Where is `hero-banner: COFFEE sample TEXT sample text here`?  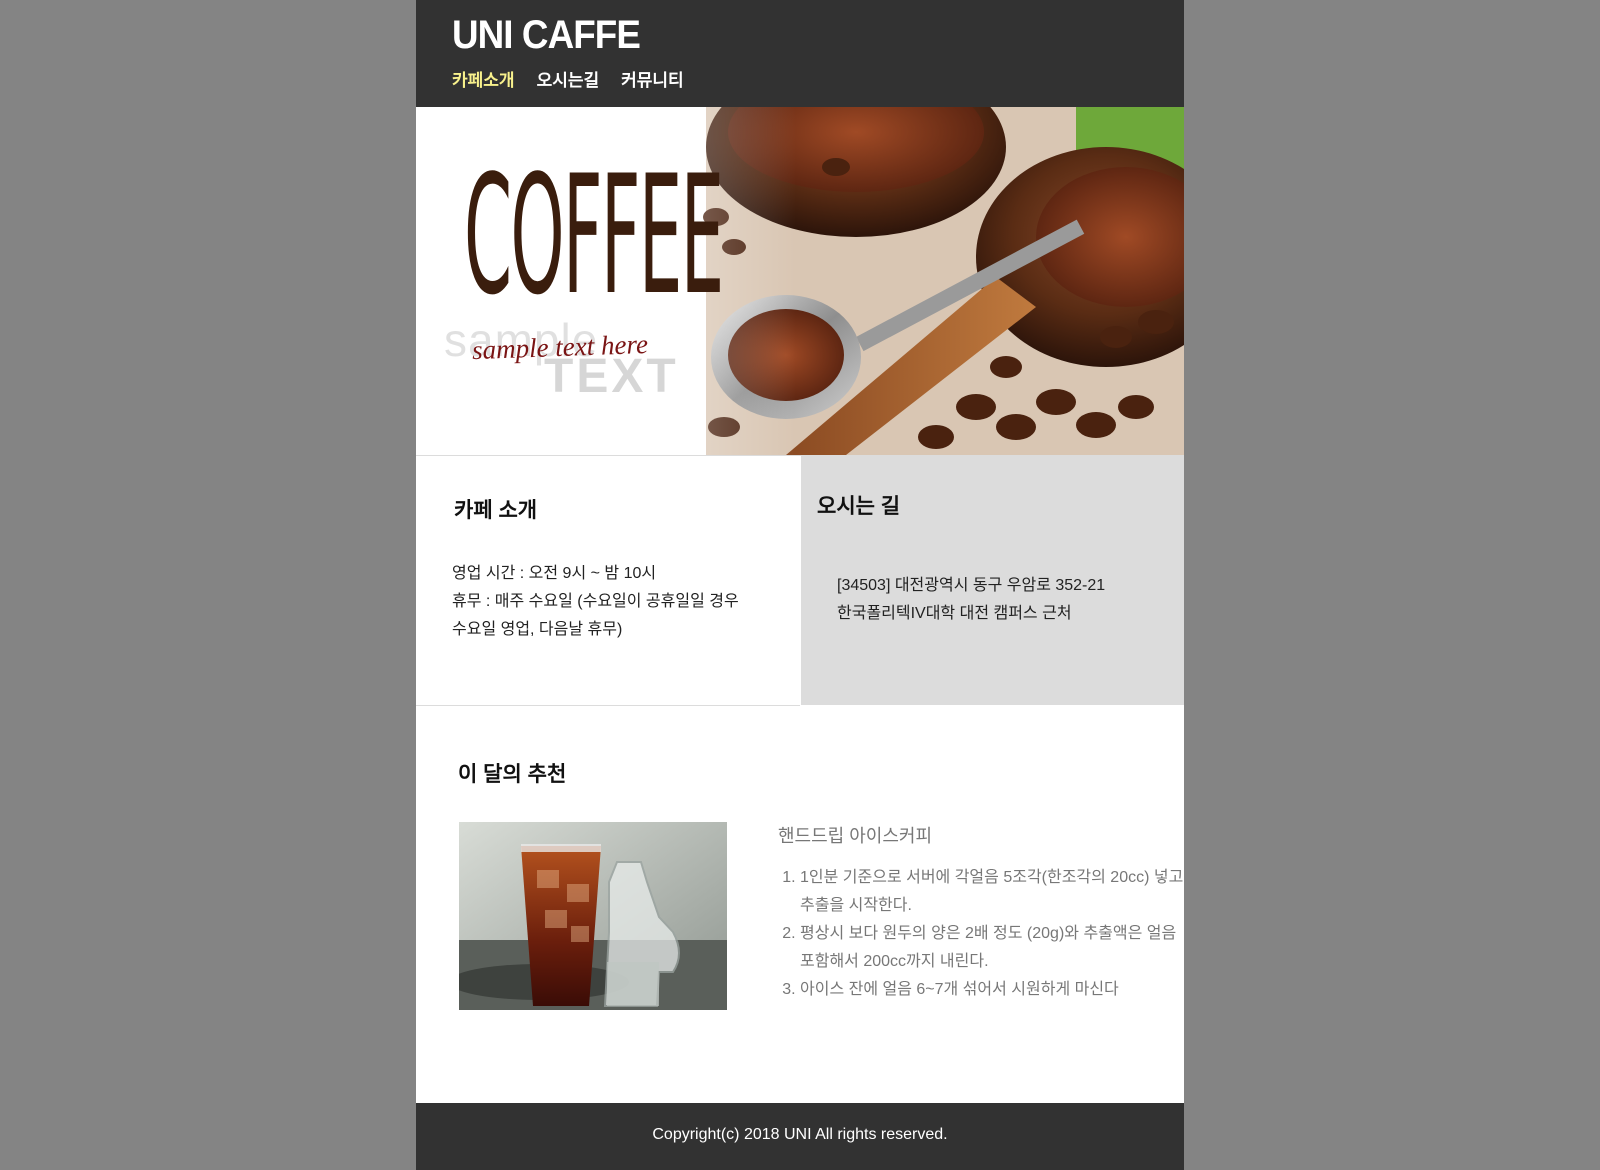 hero-banner: COFFEE sample TEXT sample text here is located at coordinates (800, 281).